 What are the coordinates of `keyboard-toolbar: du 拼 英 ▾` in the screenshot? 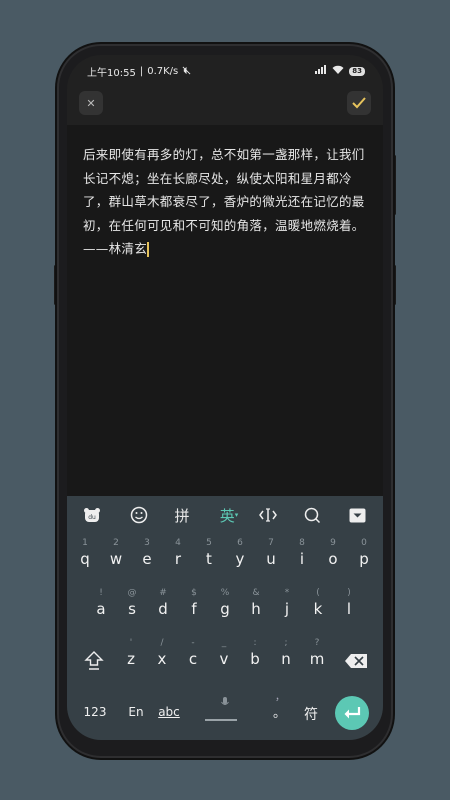 It's located at (225, 515).